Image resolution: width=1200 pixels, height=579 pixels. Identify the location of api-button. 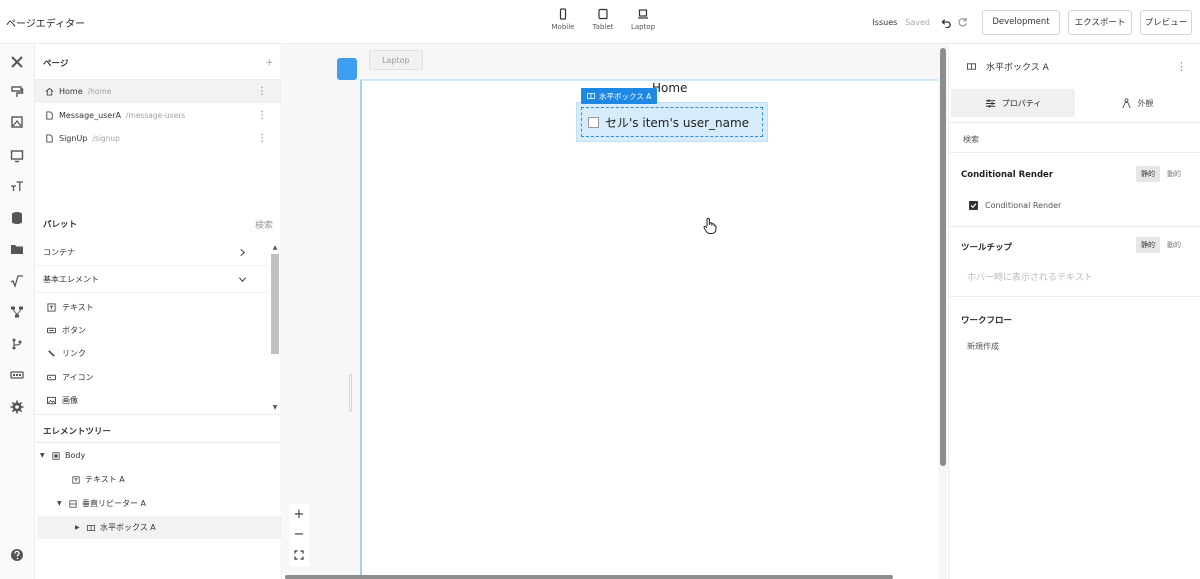
(17, 375).